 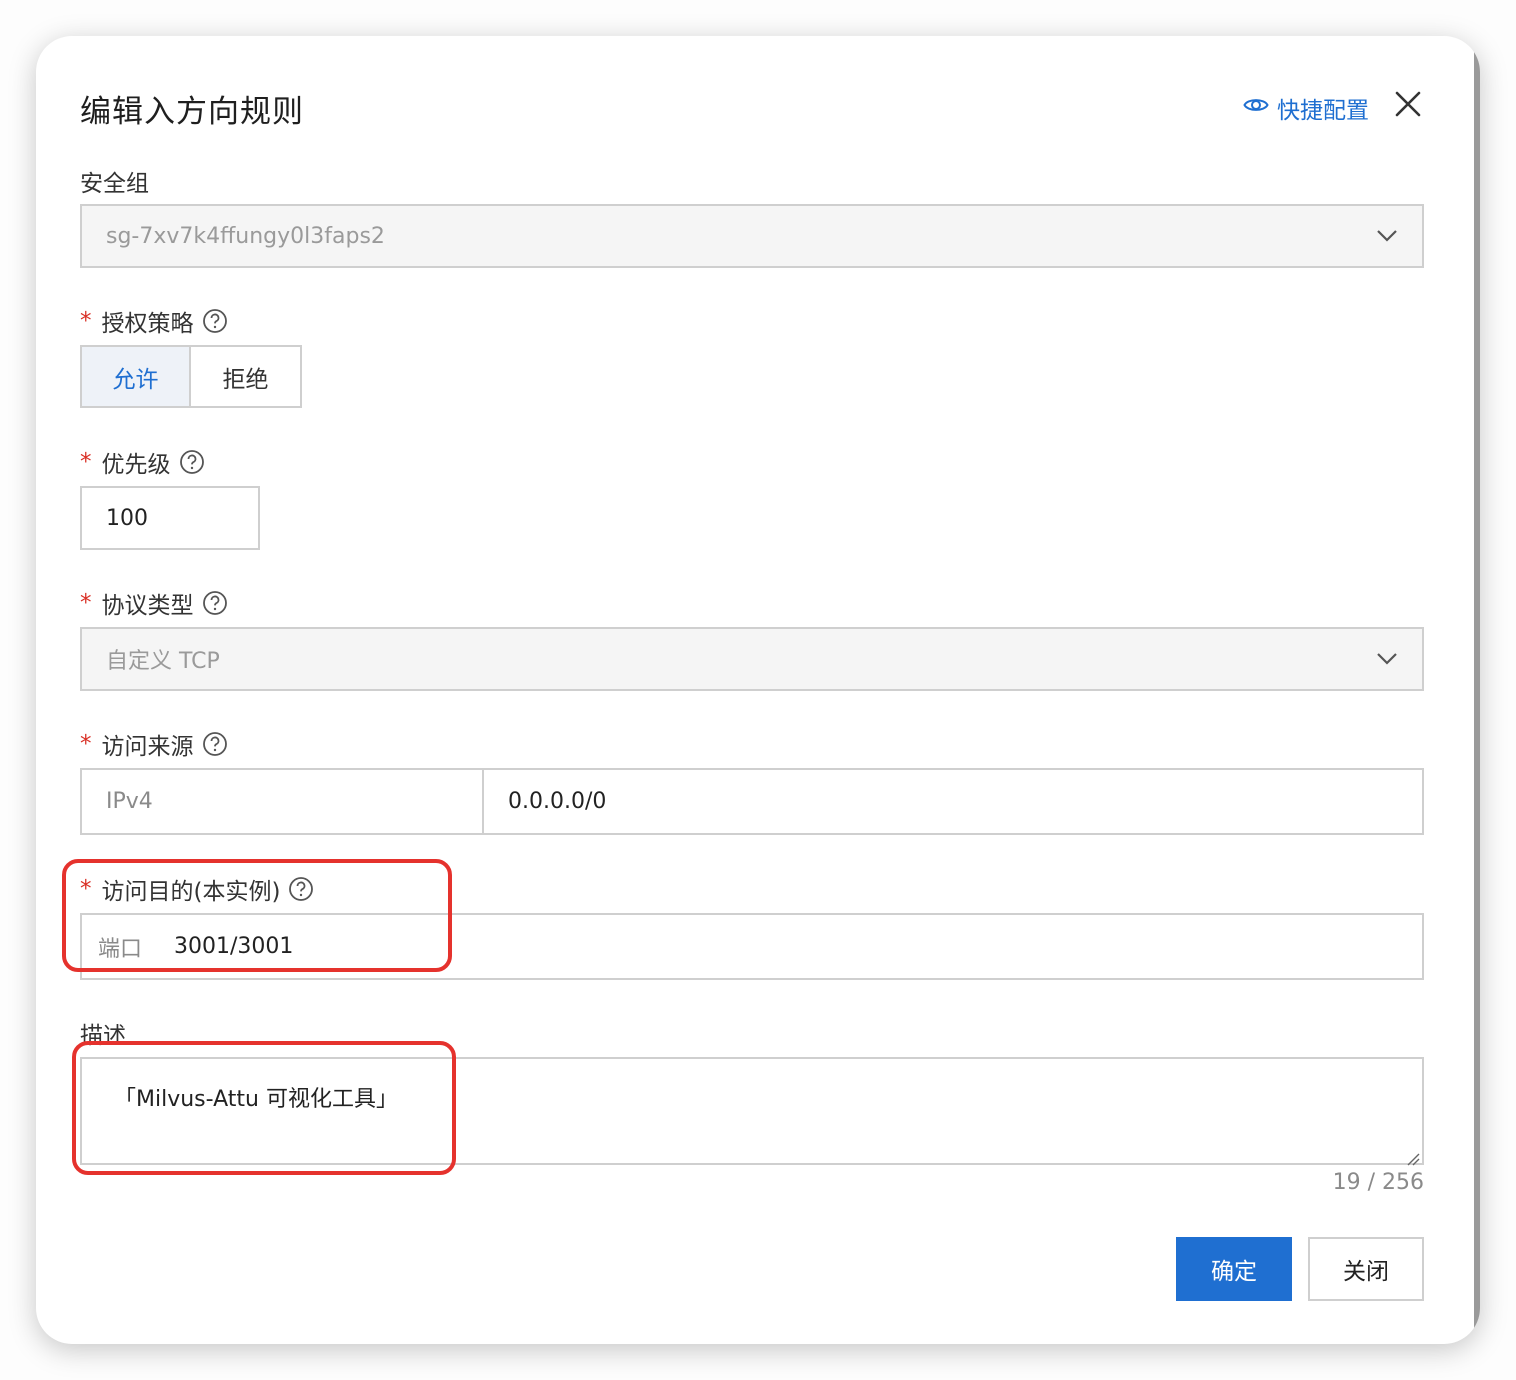 I want to click on close-button: 关闭, so click(x=1366, y=1269).